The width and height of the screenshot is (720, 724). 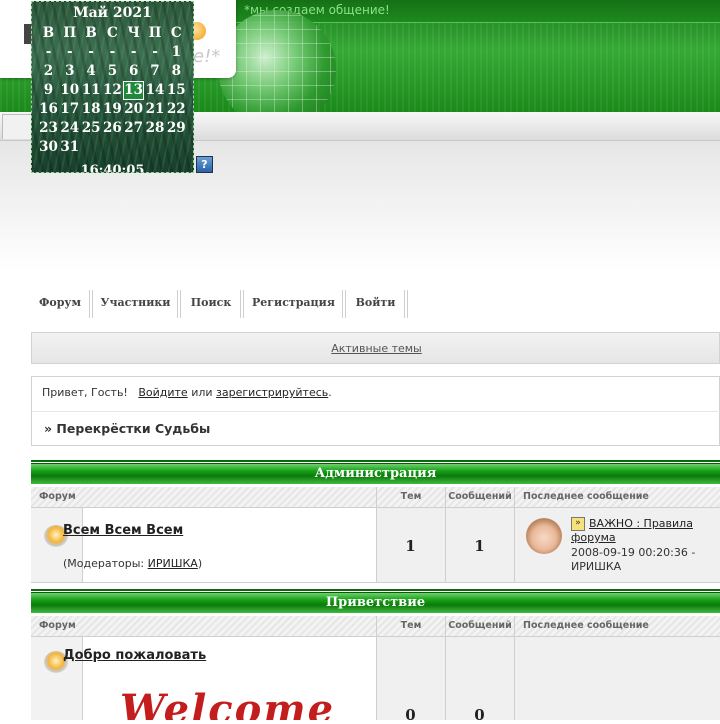 I want to click on calendar-day: 10, so click(x=69, y=90).